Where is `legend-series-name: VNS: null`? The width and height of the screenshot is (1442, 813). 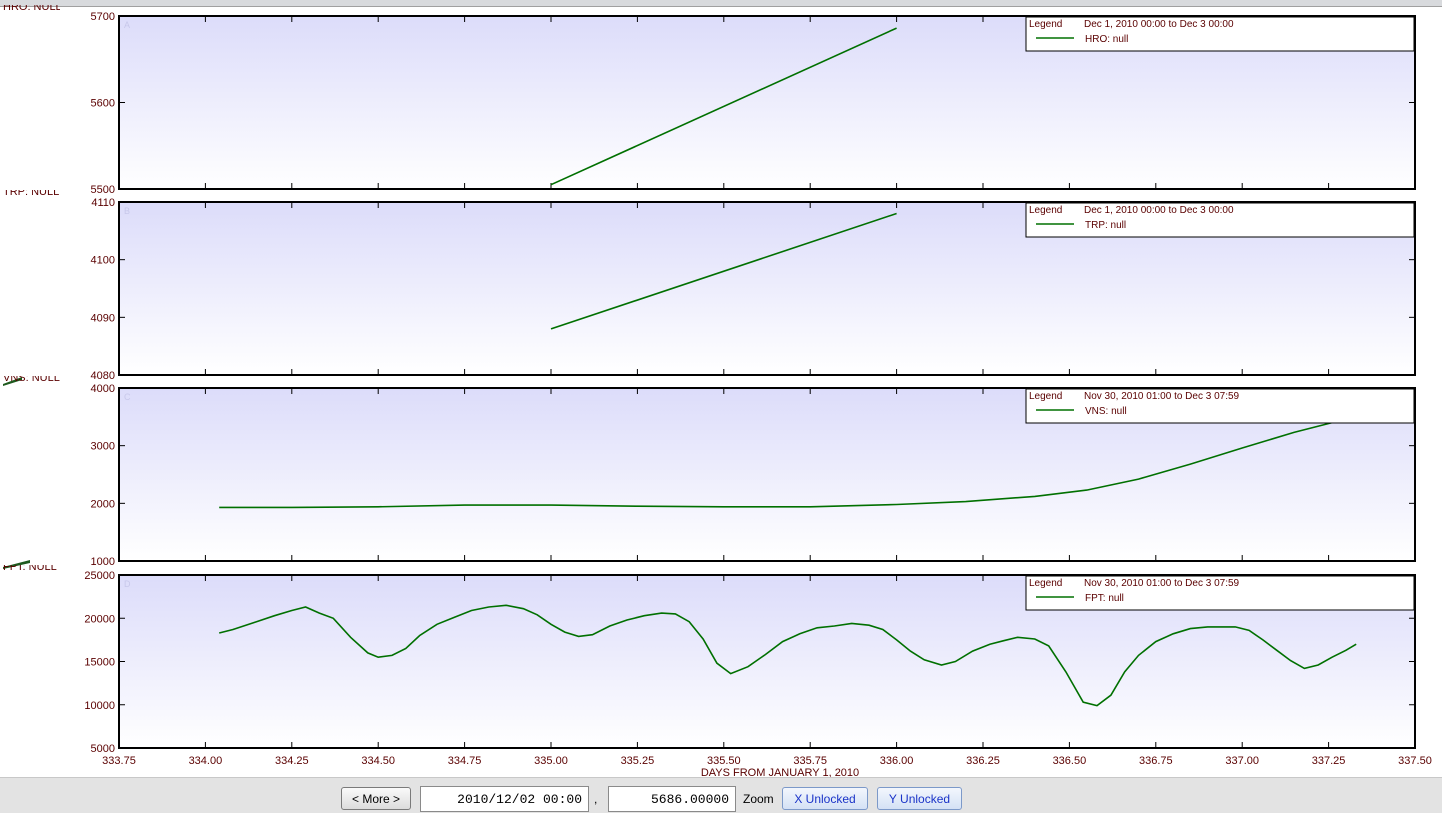
legend-series-name: VNS: null is located at coordinates (1106, 411).